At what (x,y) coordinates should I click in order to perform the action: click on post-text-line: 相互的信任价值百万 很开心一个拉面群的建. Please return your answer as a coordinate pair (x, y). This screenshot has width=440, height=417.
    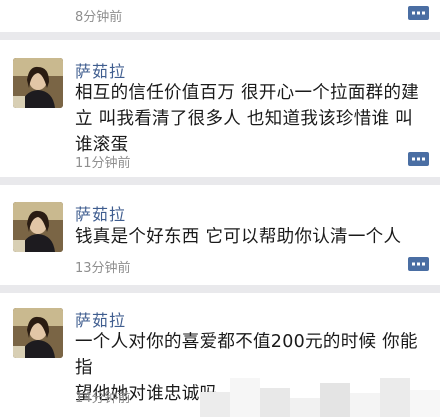
    Looking at the image, I should click on (247, 93).